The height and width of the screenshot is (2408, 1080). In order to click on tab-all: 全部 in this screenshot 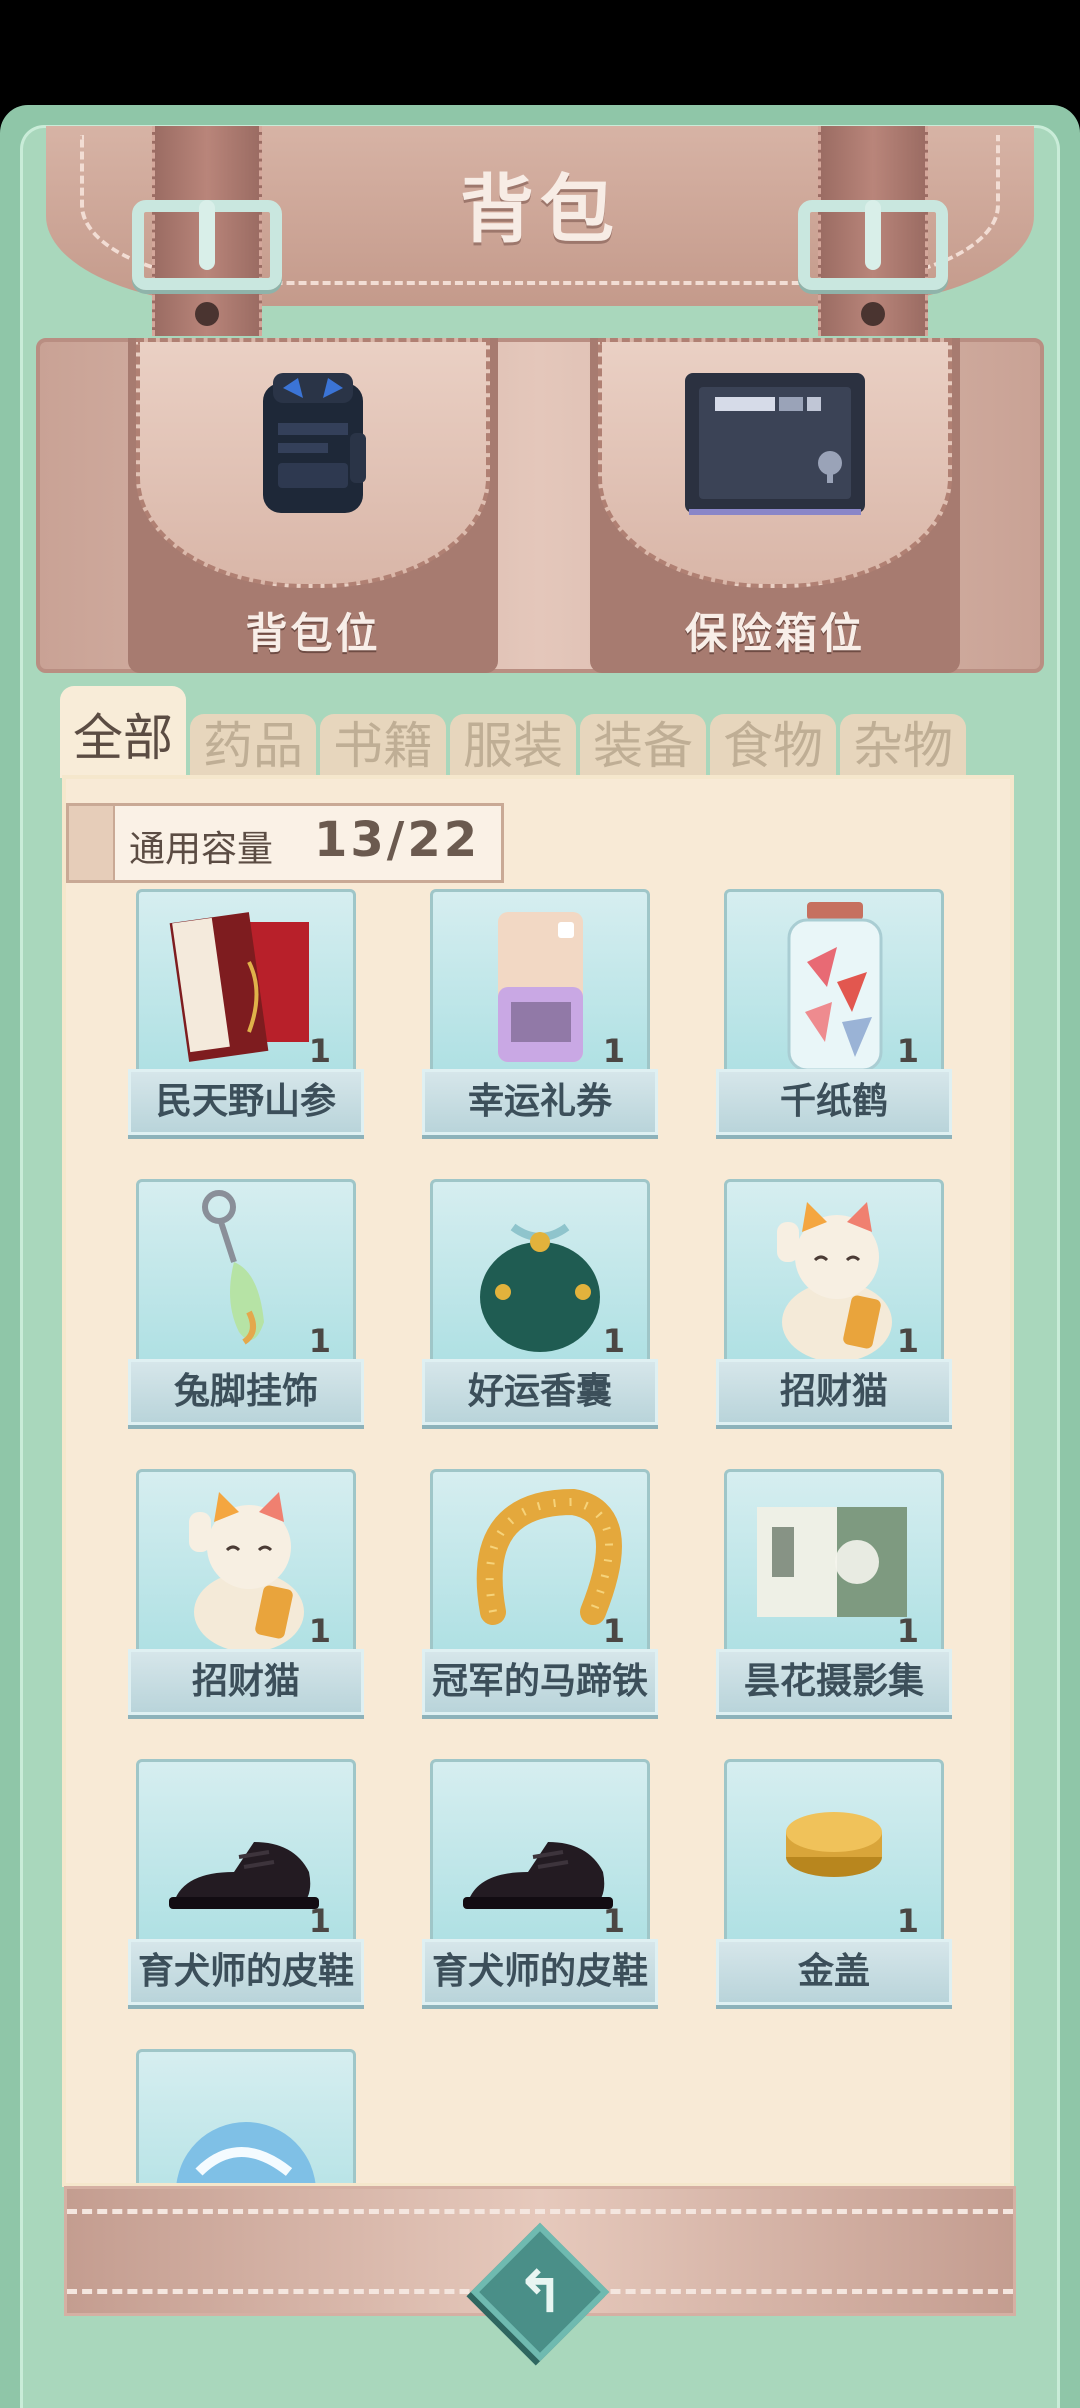, I will do `click(123, 732)`.